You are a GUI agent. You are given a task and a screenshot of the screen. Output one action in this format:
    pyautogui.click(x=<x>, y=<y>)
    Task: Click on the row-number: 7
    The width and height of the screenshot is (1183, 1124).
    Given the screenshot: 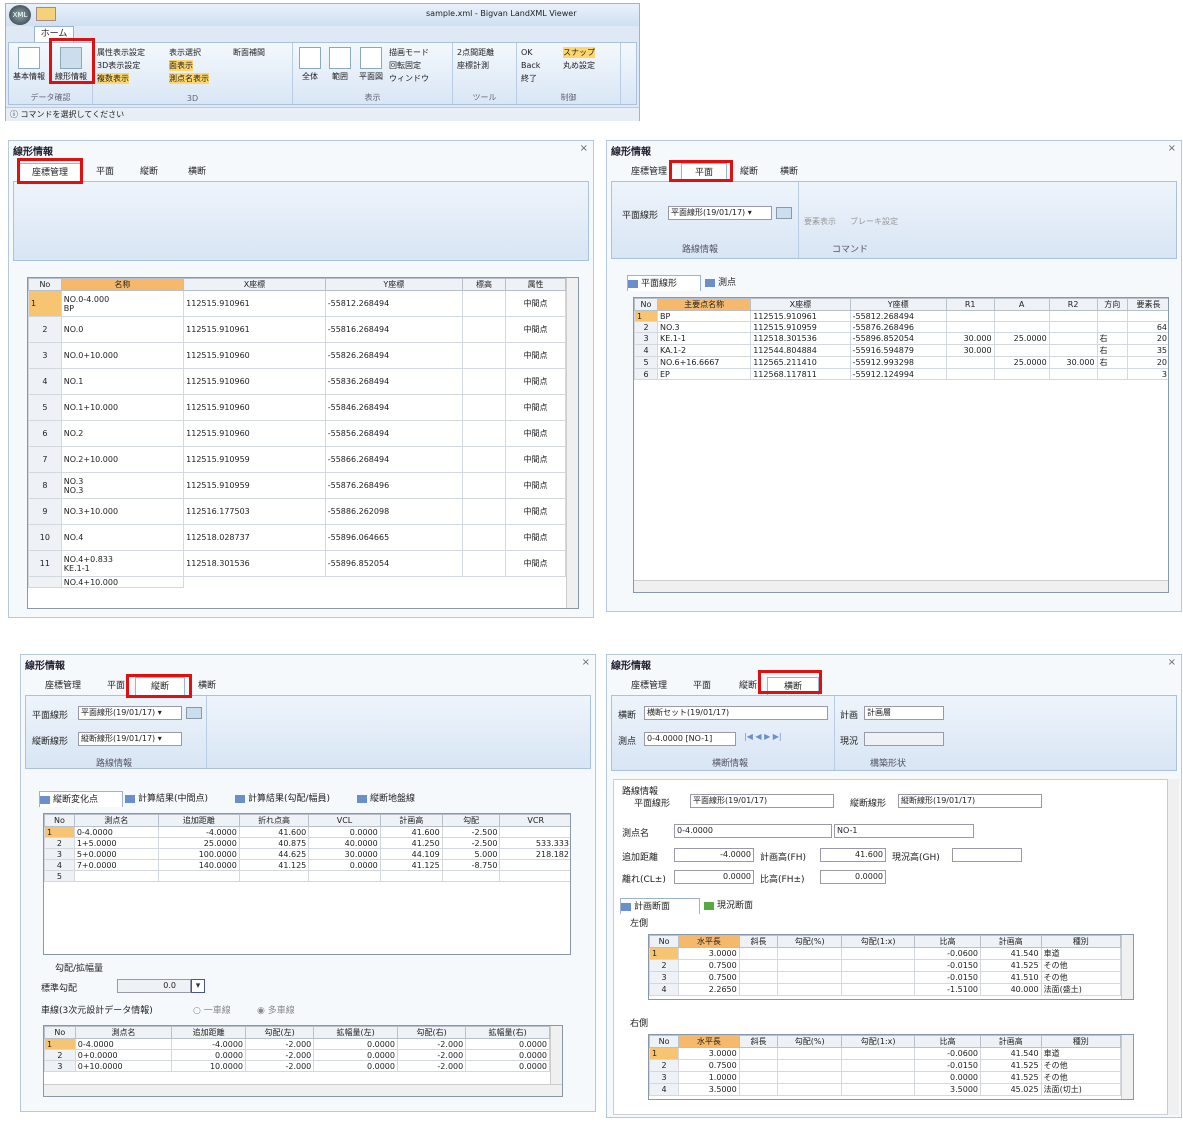 What is the action you would take?
    pyautogui.click(x=45, y=459)
    